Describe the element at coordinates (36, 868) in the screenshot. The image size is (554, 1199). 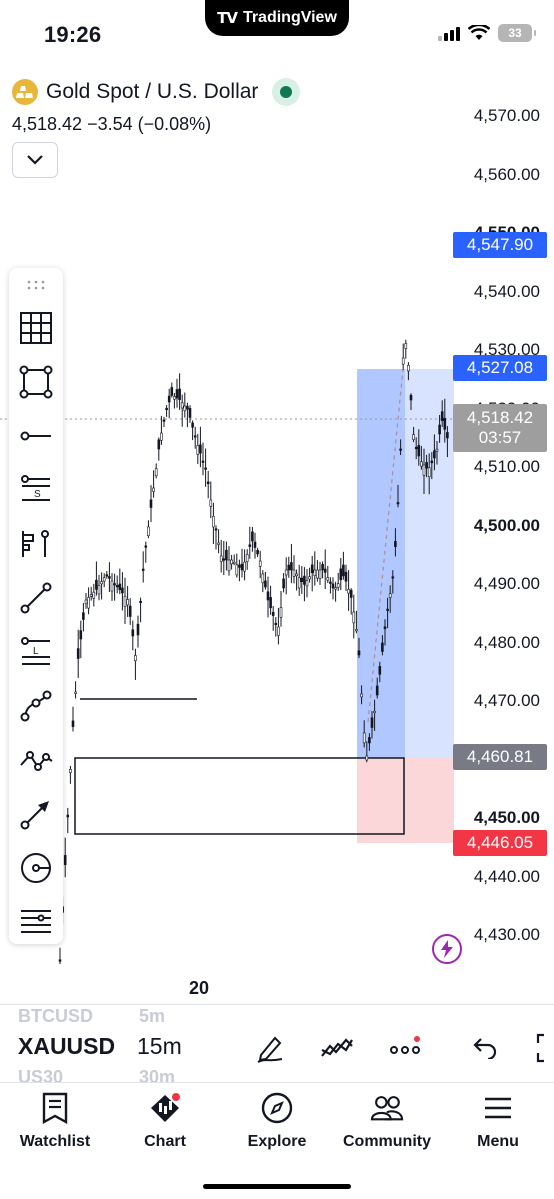
I see `circle-tool-icon` at that location.